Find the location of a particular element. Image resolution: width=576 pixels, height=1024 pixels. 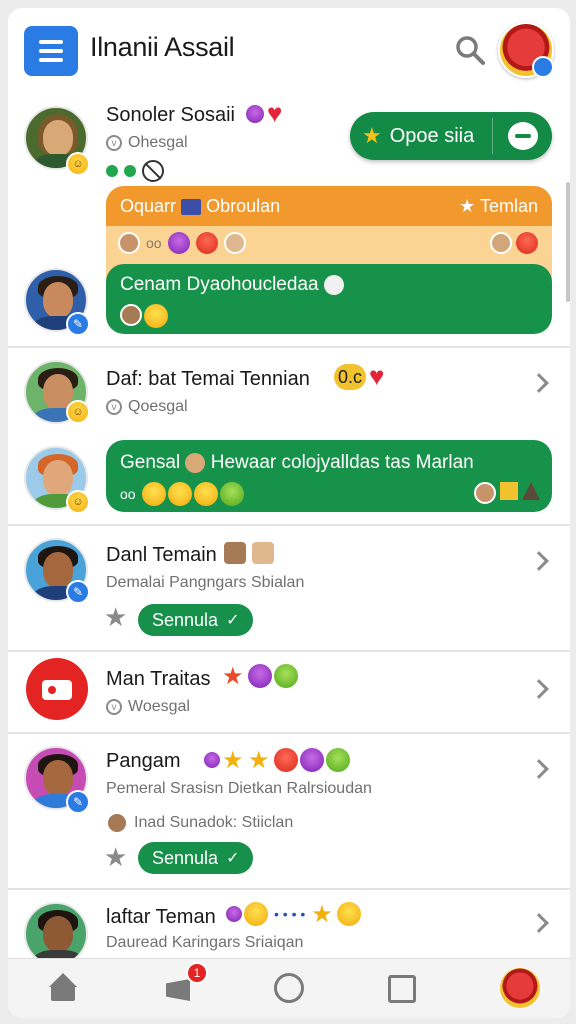

presence-indicators is located at coordinates (135, 171).